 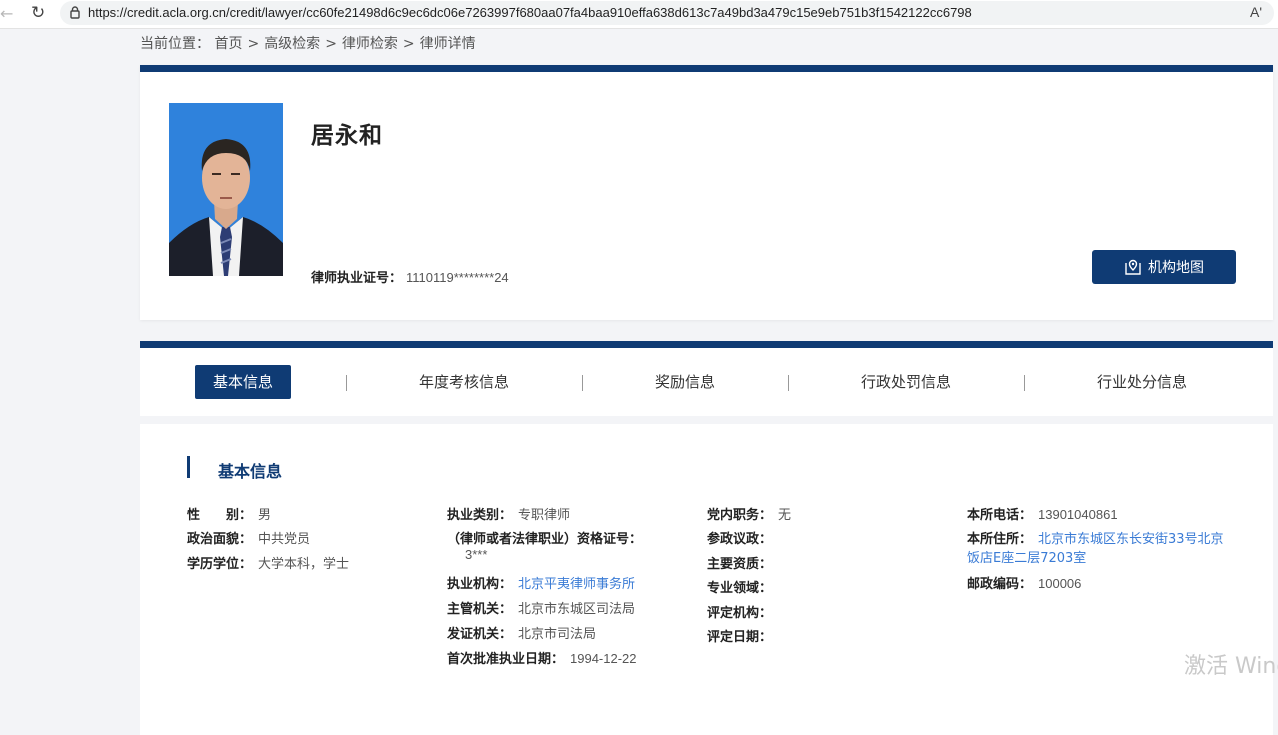 I want to click on gender-value: 男, so click(x=265, y=515).